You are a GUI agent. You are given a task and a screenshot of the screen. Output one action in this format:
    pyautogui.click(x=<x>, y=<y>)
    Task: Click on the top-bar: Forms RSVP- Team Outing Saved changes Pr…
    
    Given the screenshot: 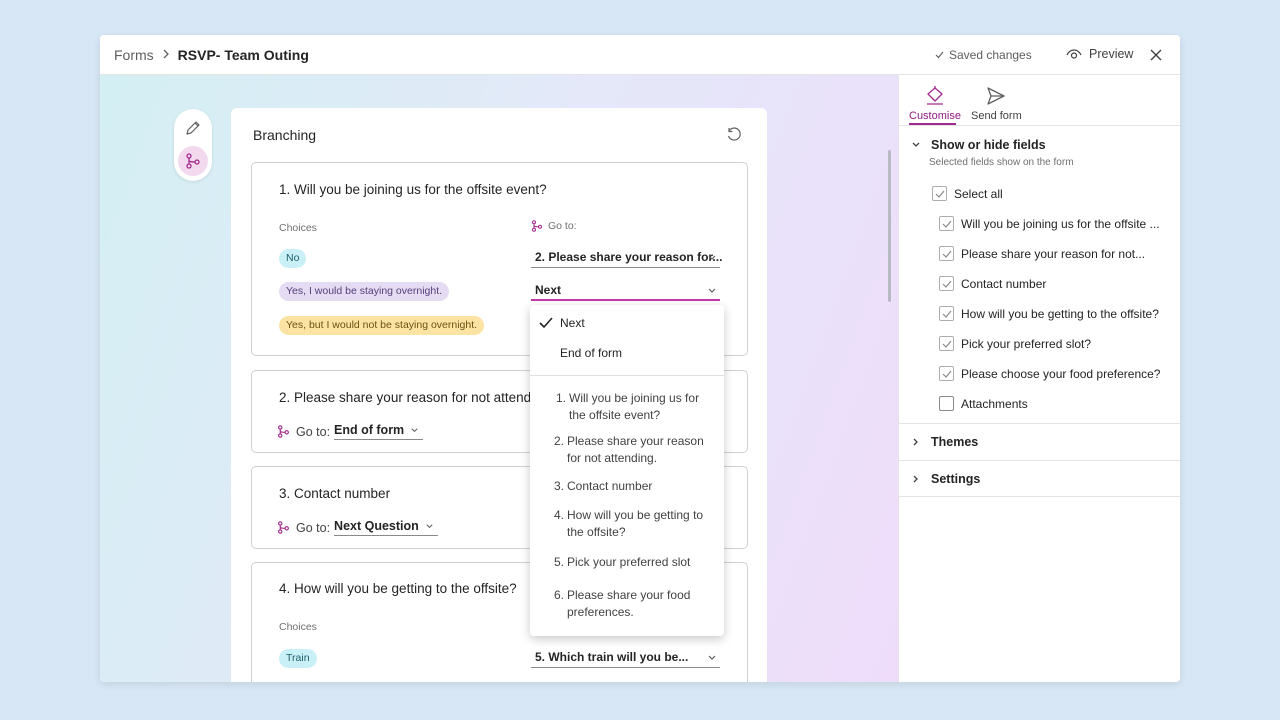 What is the action you would take?
    pyautogui.click(x=640, y=55)
    